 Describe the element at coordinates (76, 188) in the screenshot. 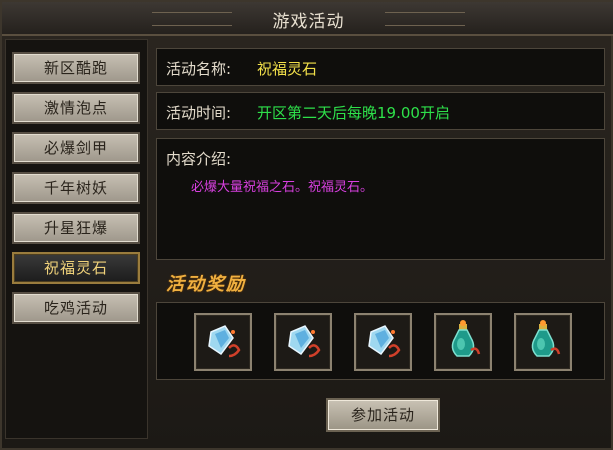

I see `sidebar-item-qiannian-shuyao: 千年树妖` at that location.